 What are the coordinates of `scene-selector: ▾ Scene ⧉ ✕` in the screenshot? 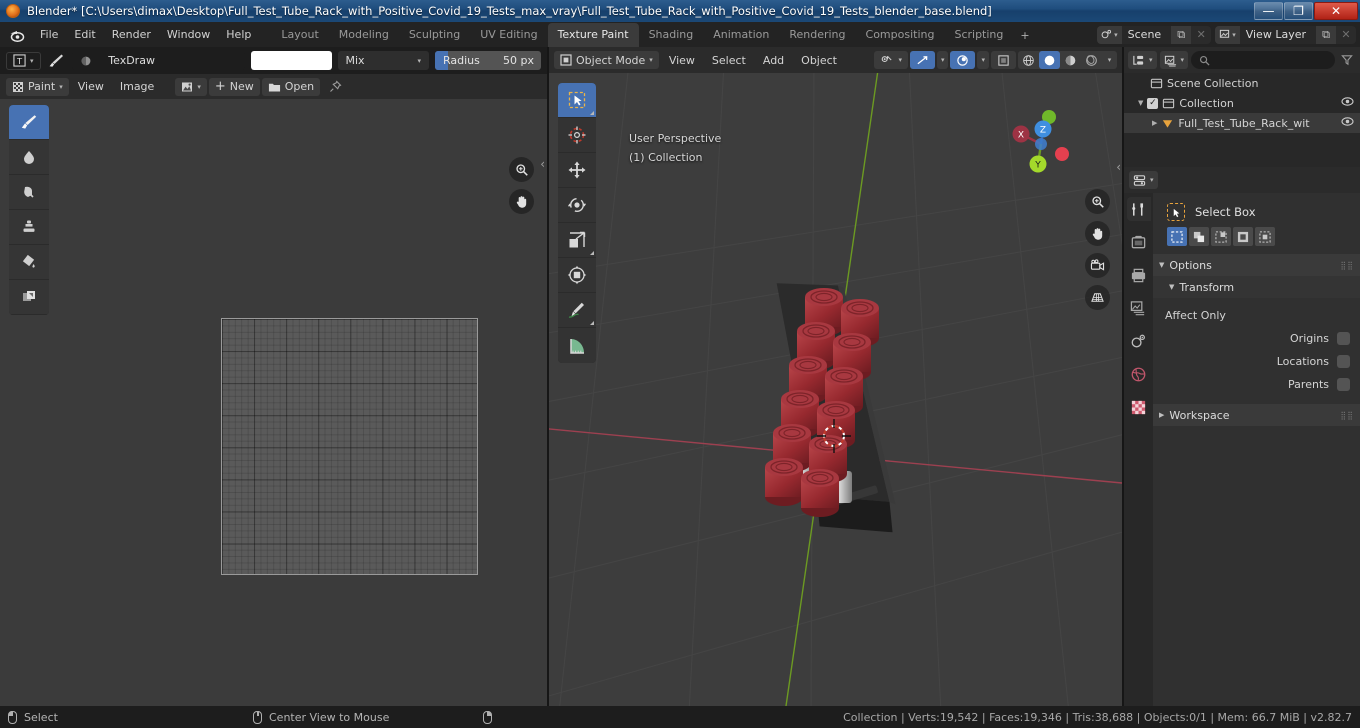 It's located at (1154, 34).